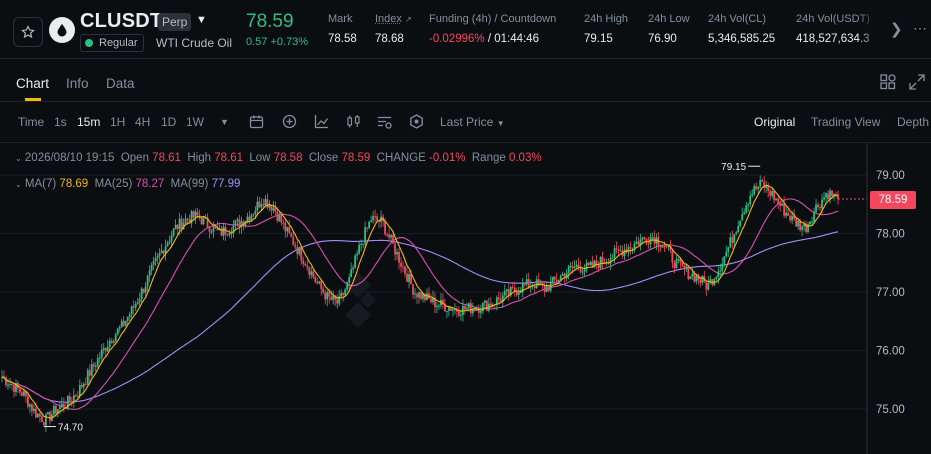 Image resolution: width=931 pixels, height=454 pixels. What do you see at coordinates (340, 19) in the screenshot?
I see `stat-label: Mark` at bounding box center [340, 19].